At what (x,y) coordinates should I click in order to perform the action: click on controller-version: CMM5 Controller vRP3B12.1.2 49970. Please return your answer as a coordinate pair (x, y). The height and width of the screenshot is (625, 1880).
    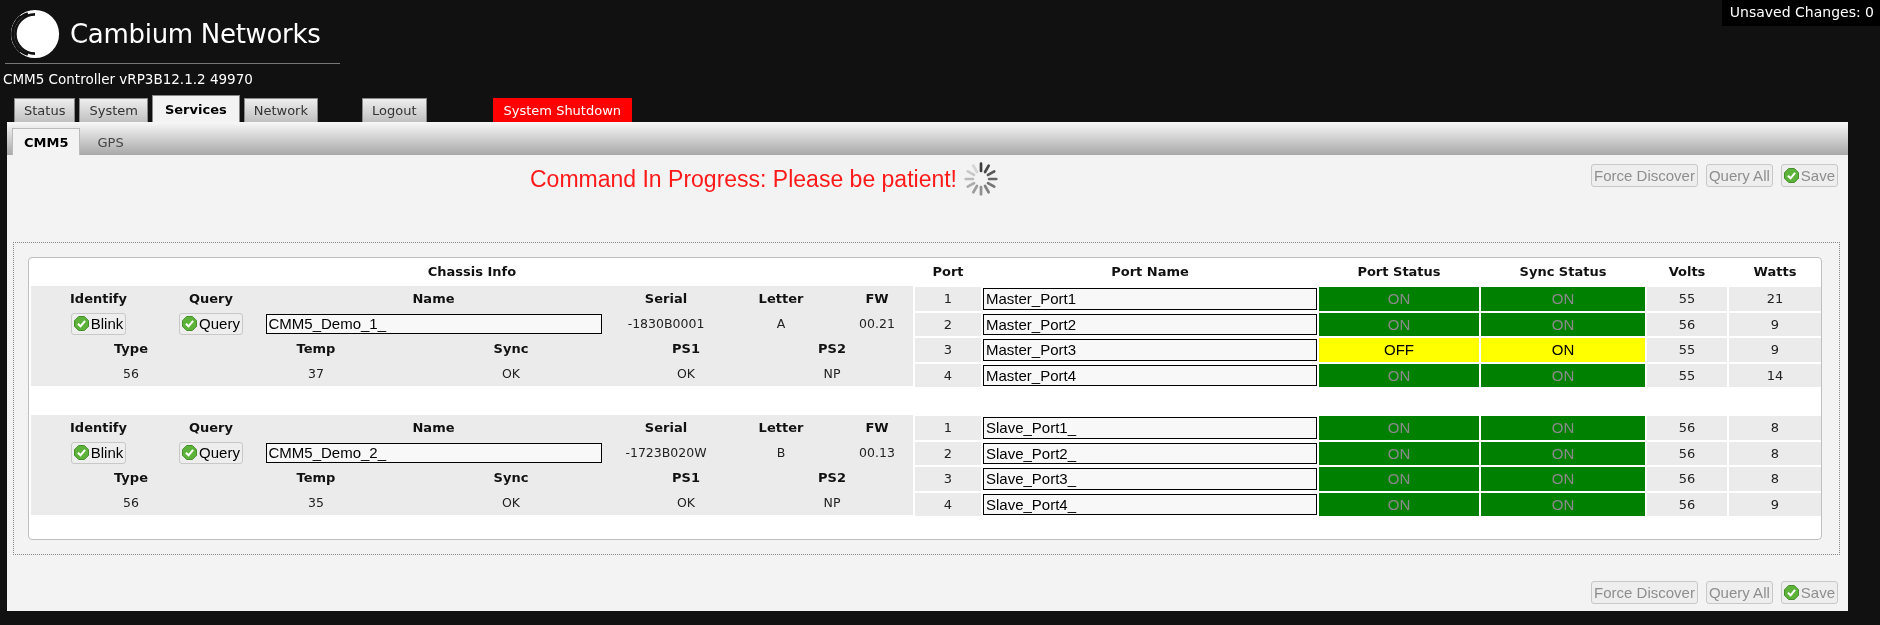
    Looking at the image, I should click on (128, 80).